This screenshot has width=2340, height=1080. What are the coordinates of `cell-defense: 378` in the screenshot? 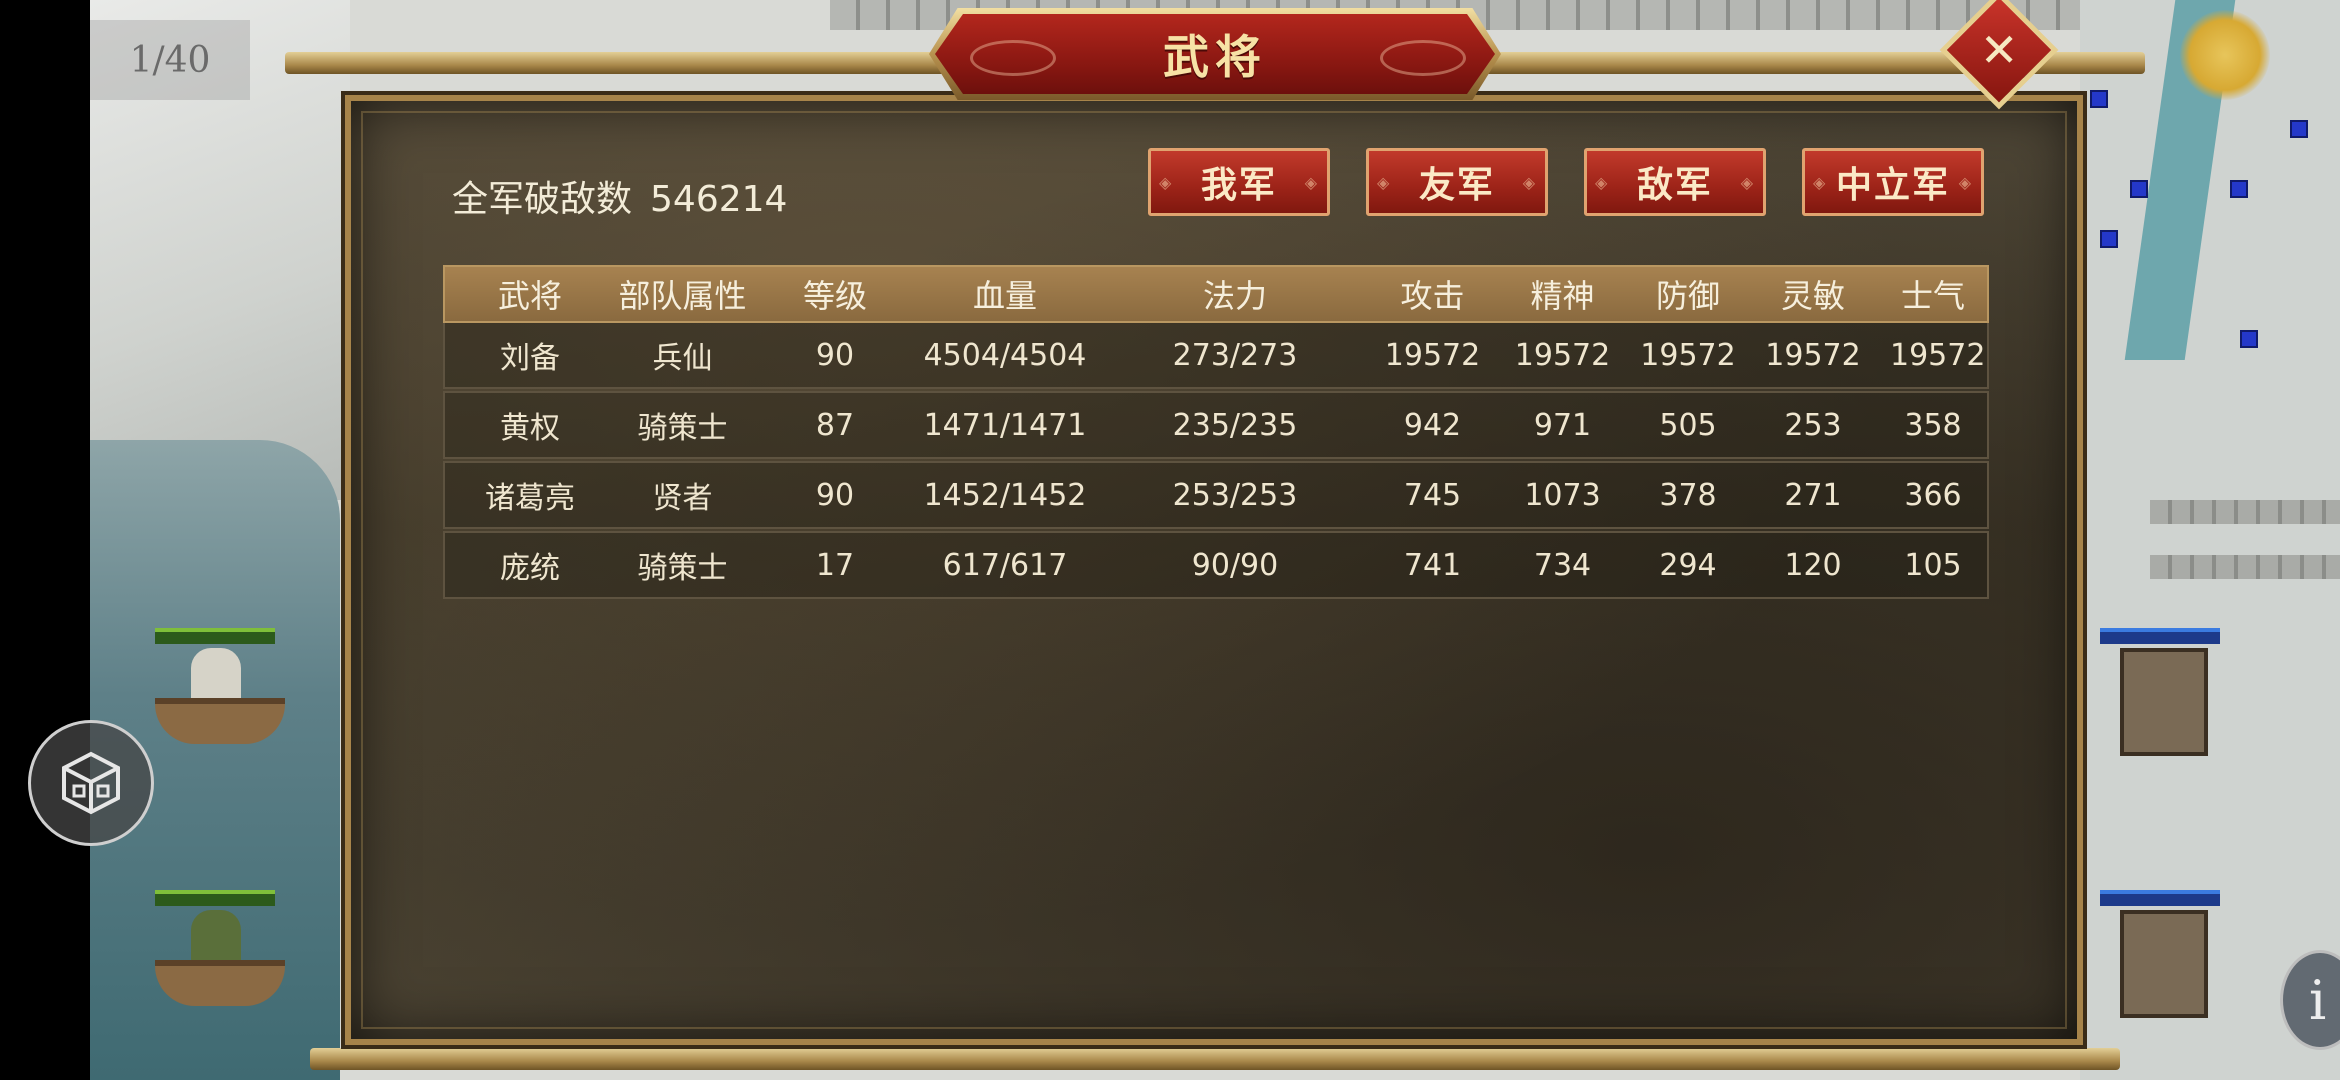 It's located at (1688, 495).